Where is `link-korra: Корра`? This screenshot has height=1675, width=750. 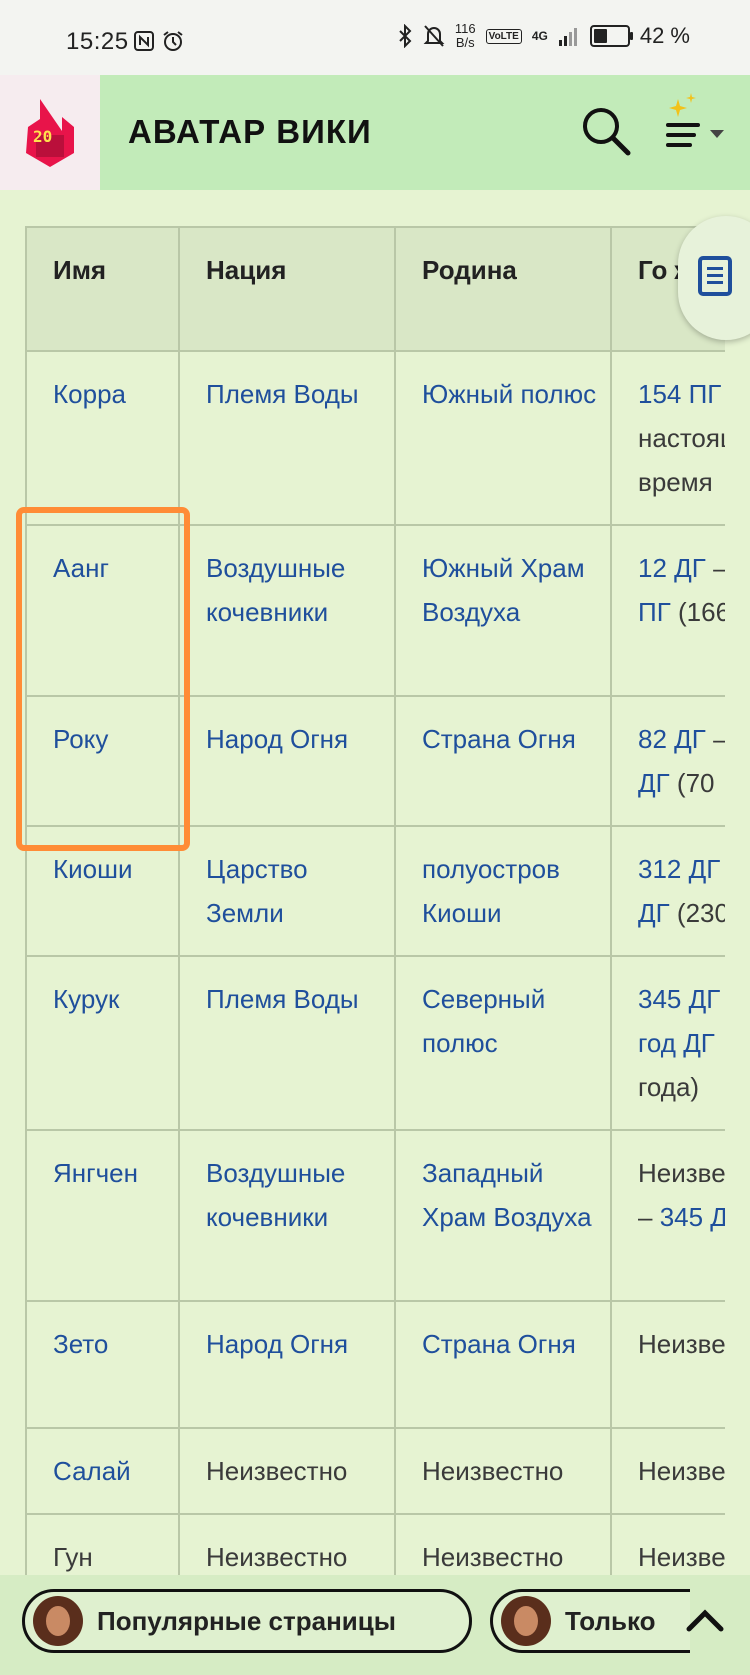 link-korra: Корра is located at coordinates (89, 394).